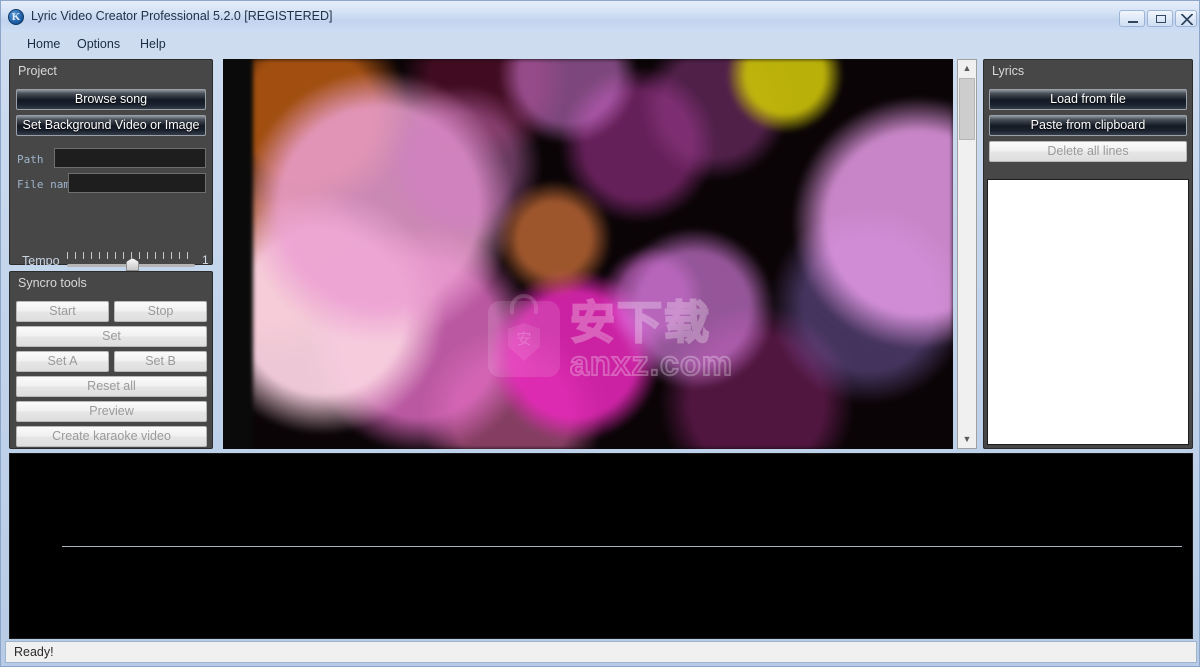  Describe the element at coordinates (111, 336) in the screenshot. I see `set-button: Set` at that location.